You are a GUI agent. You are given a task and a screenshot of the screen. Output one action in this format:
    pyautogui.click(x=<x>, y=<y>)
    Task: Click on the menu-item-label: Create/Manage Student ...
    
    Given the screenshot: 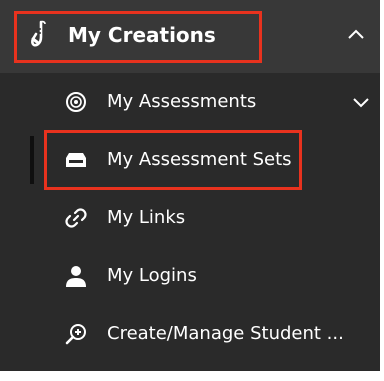 What is the action you would take?
    pyautogui.click(x=225, y=333)
    